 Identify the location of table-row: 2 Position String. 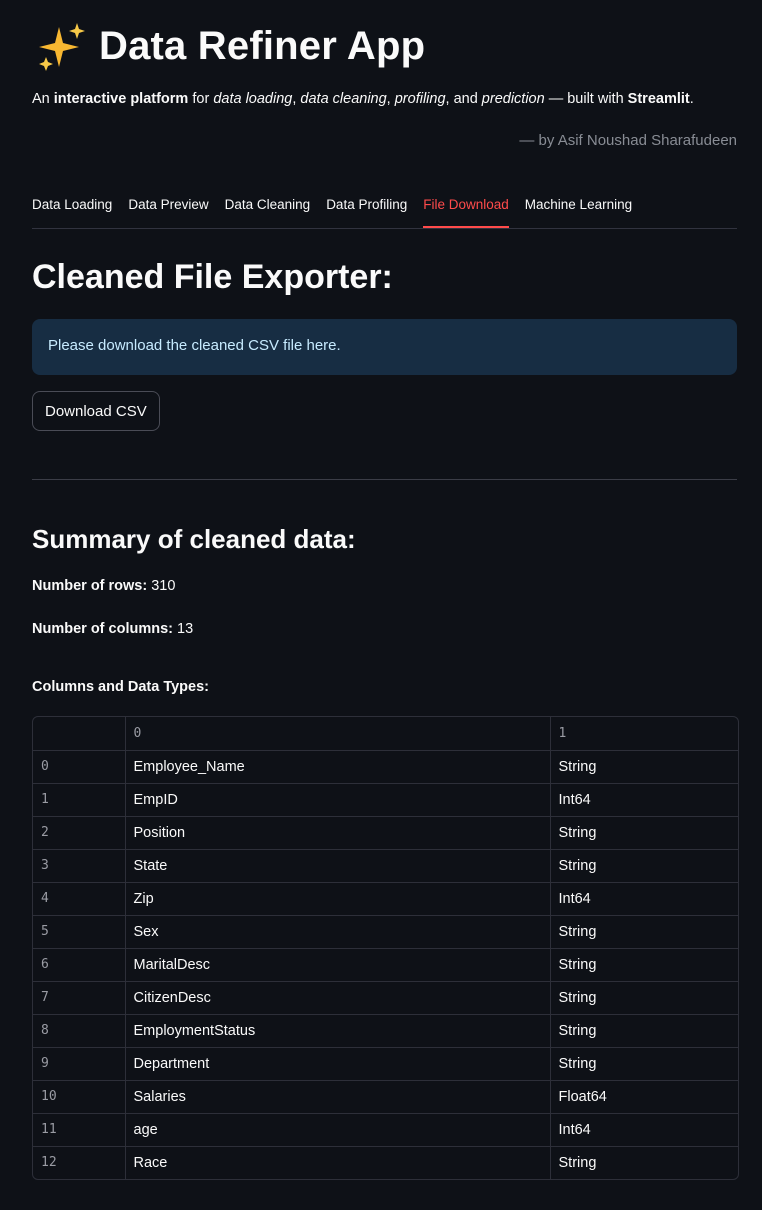
(385, 833).